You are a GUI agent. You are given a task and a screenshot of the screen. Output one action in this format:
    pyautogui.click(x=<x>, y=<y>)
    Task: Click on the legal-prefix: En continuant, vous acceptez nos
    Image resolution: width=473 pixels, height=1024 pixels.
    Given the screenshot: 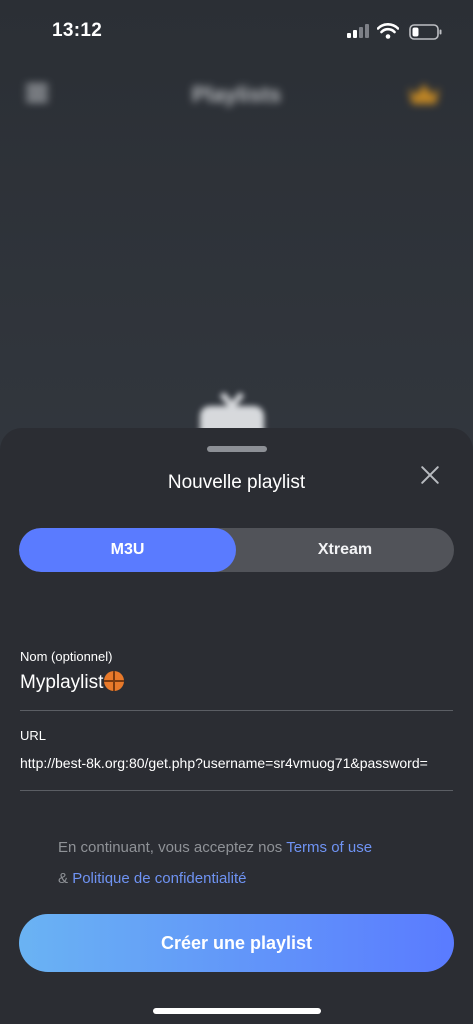 What is the action you would take?
    pyautogui.click(x=170, y=847)
    